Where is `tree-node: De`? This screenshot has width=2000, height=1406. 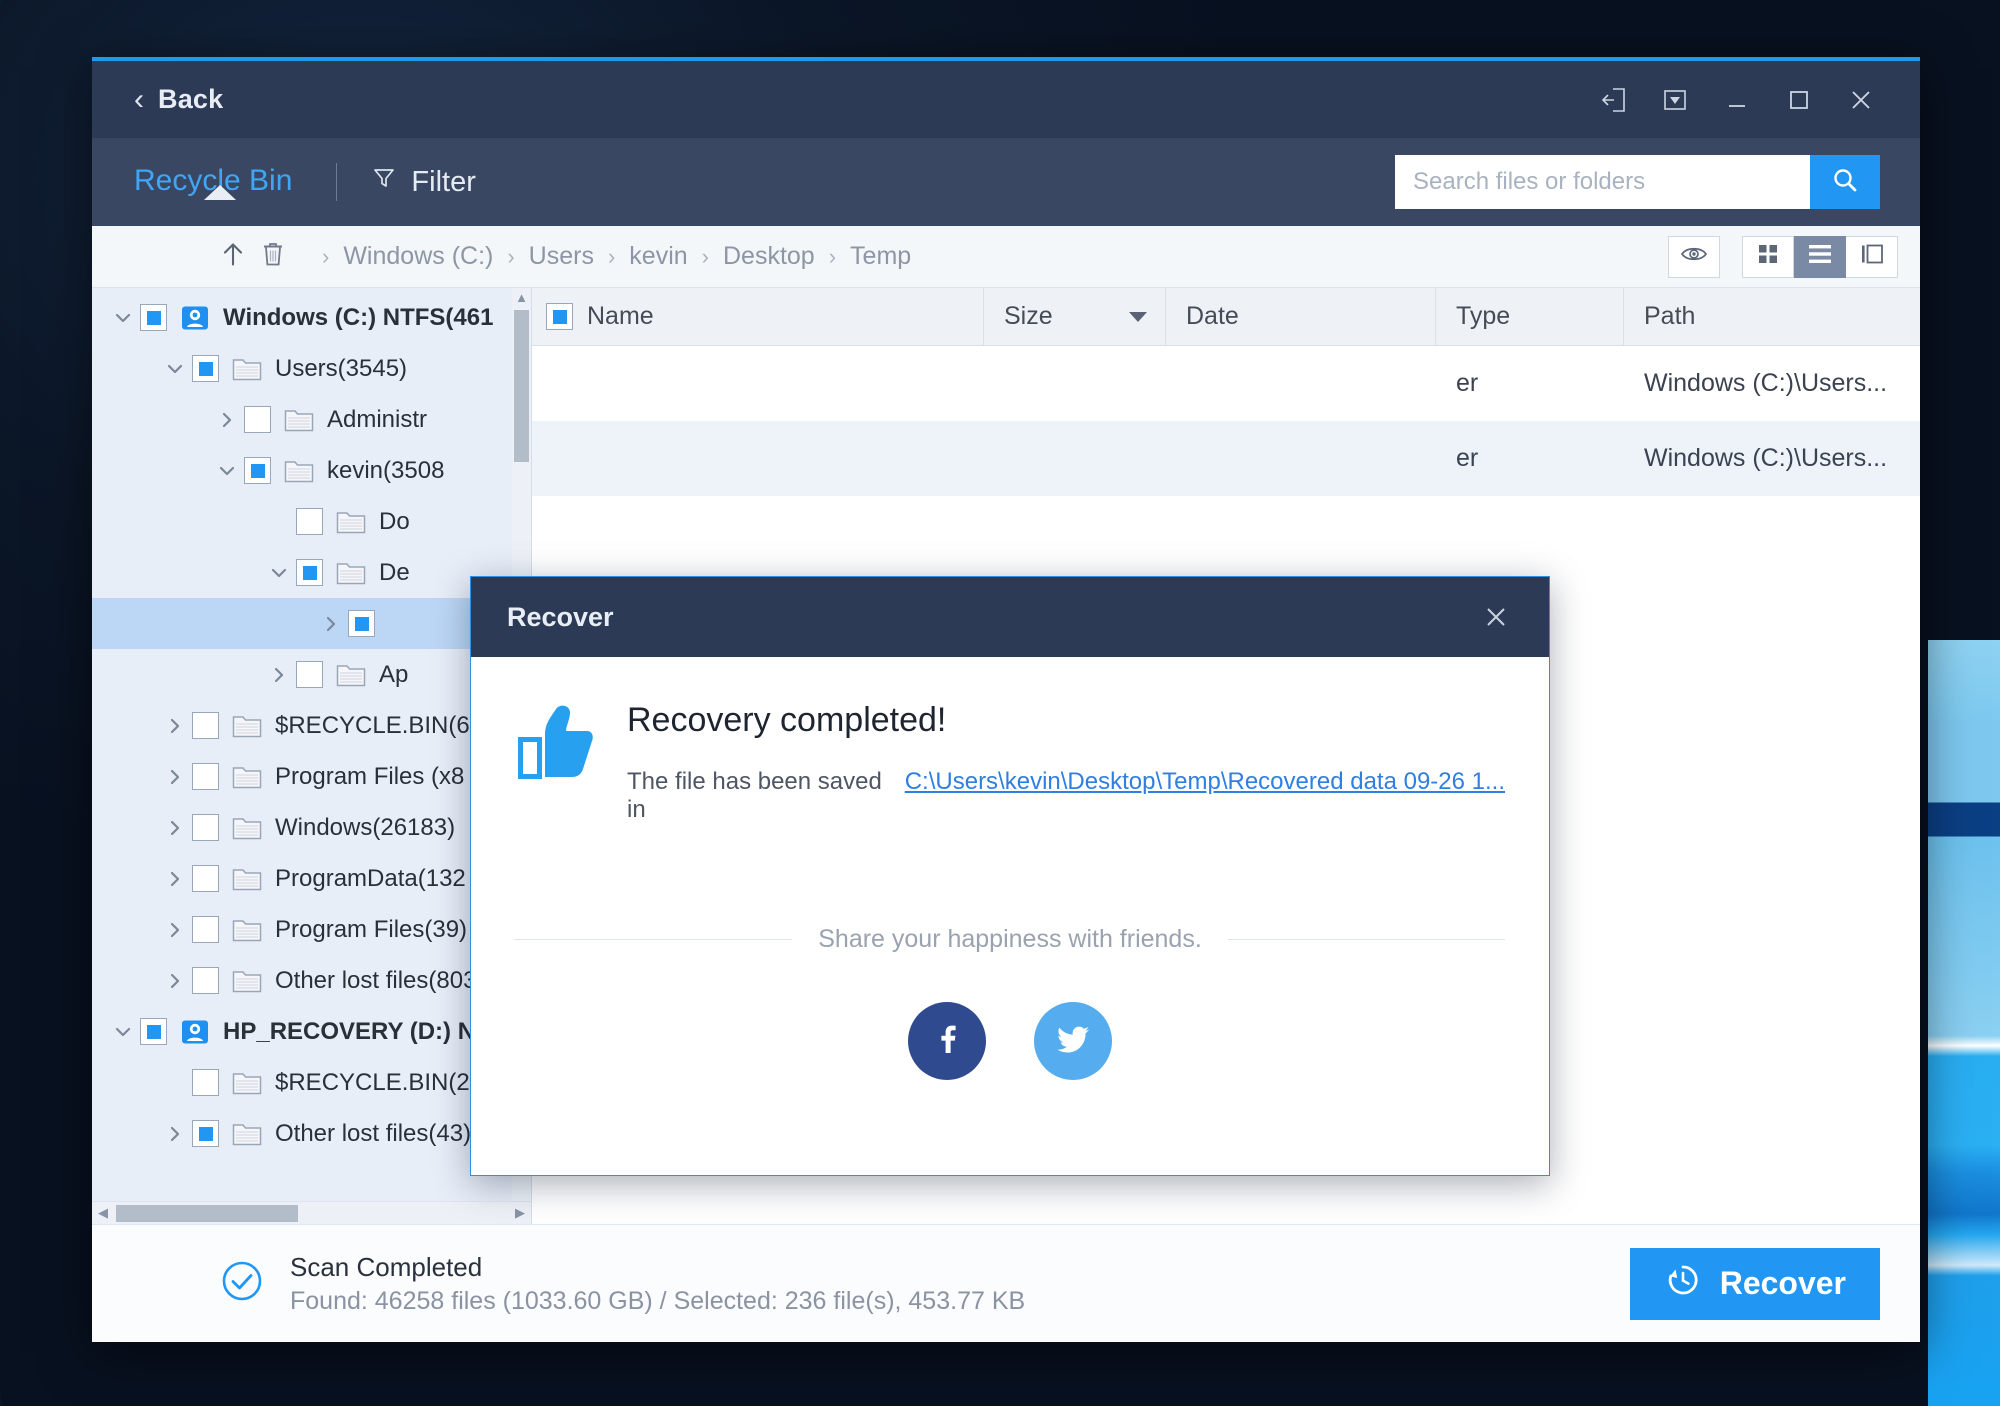 tree-node: De is located at coordinates (311, 572).